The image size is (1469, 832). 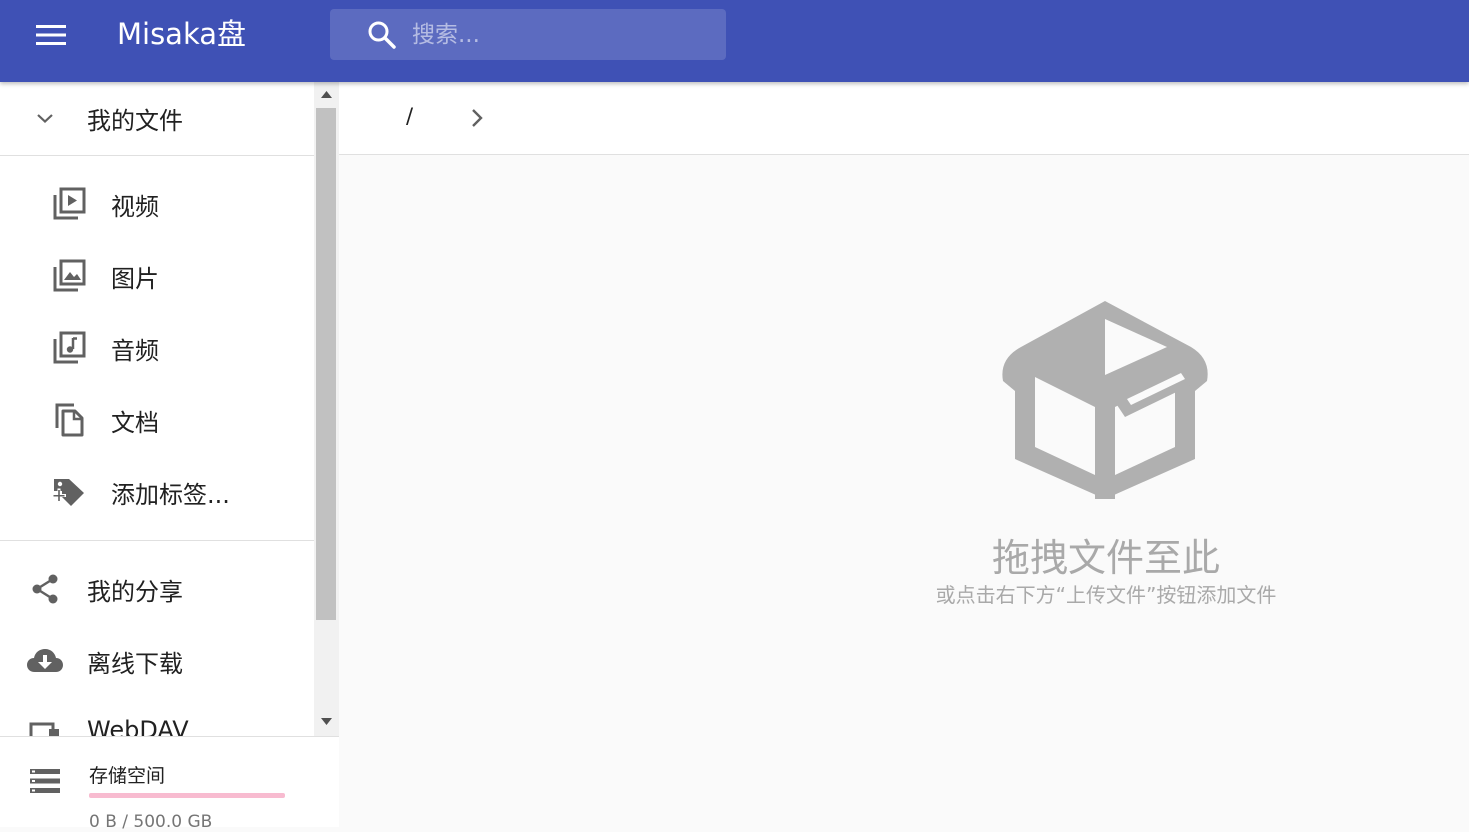 I want to click on sidebar-item-label: 视频, so click(x=135, y=207).